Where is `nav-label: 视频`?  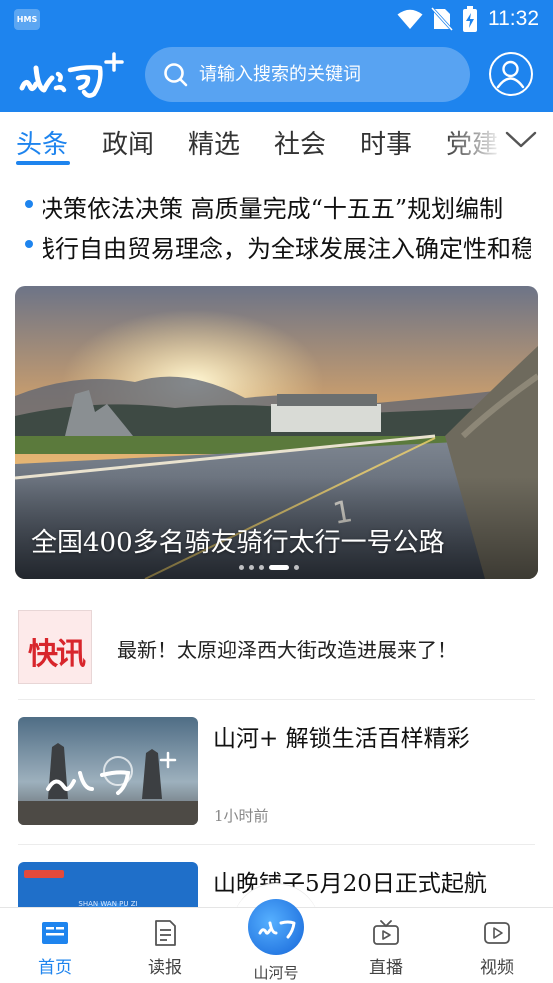 nav-label: 视频 is located at coordinates (497, 968).